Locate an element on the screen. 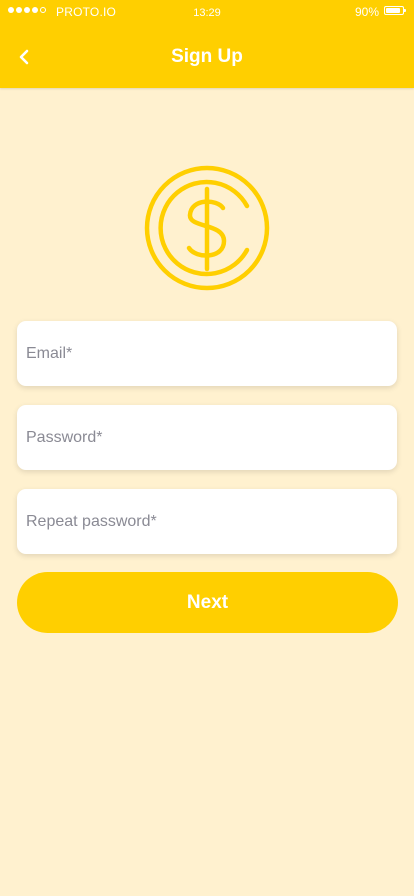 The image size is (414, 896). password-field is located at coordinates (207, 437).